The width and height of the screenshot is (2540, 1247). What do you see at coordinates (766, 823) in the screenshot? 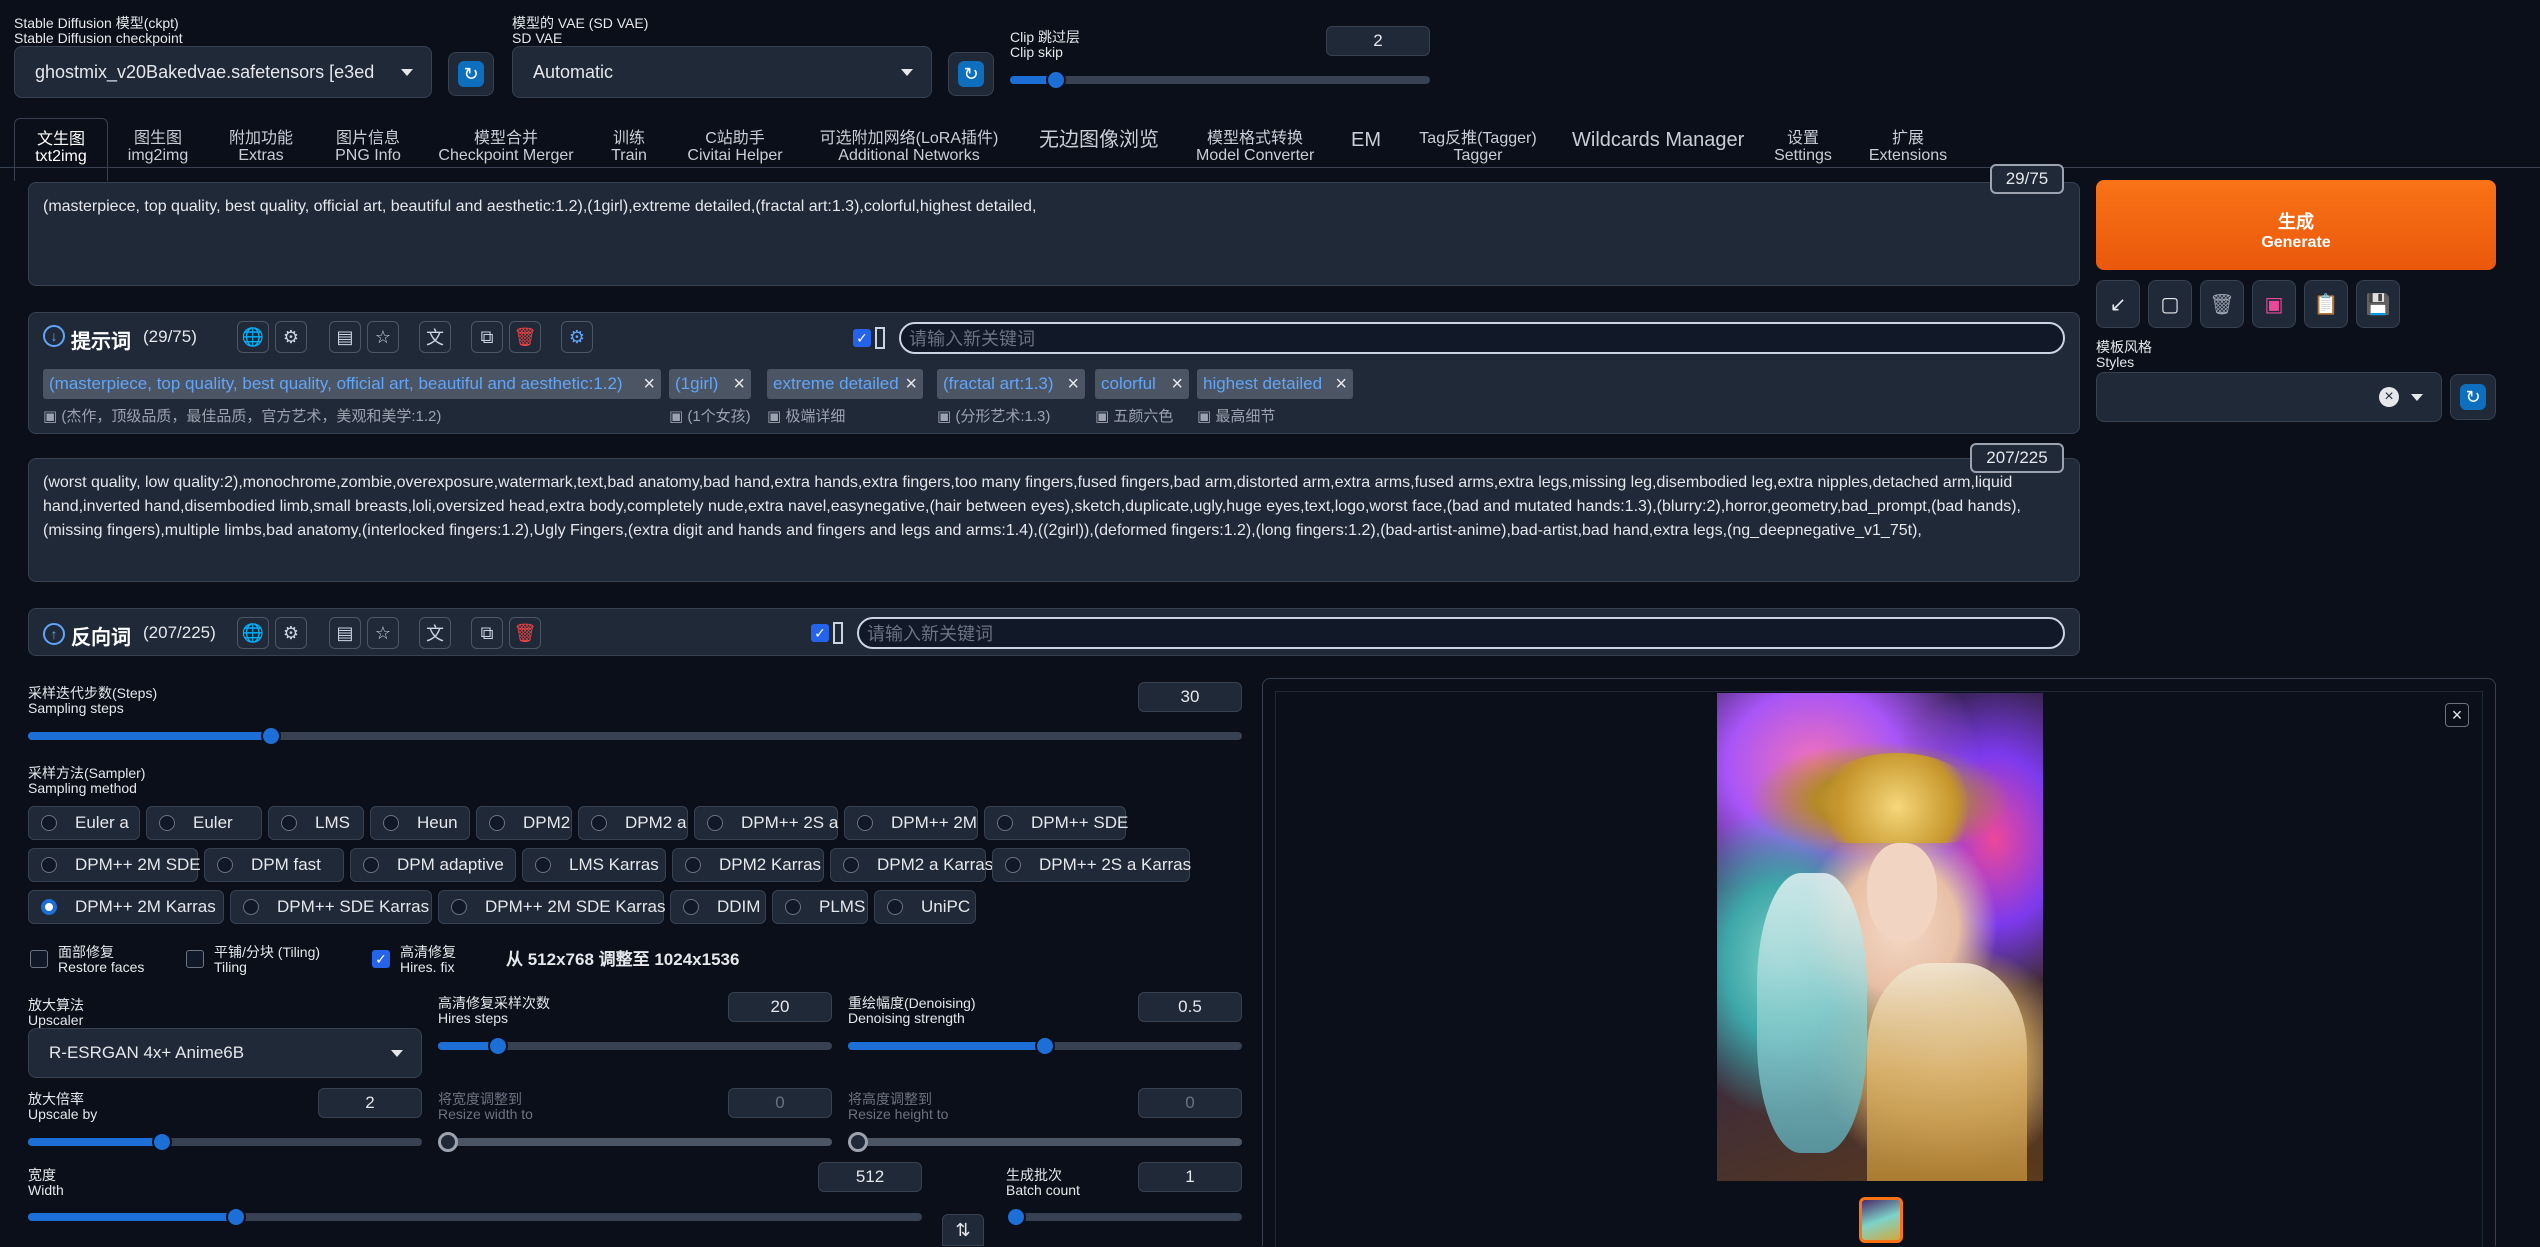
I see `sampler-option: DPM++ 2S a` at bounding box center [766, 823].